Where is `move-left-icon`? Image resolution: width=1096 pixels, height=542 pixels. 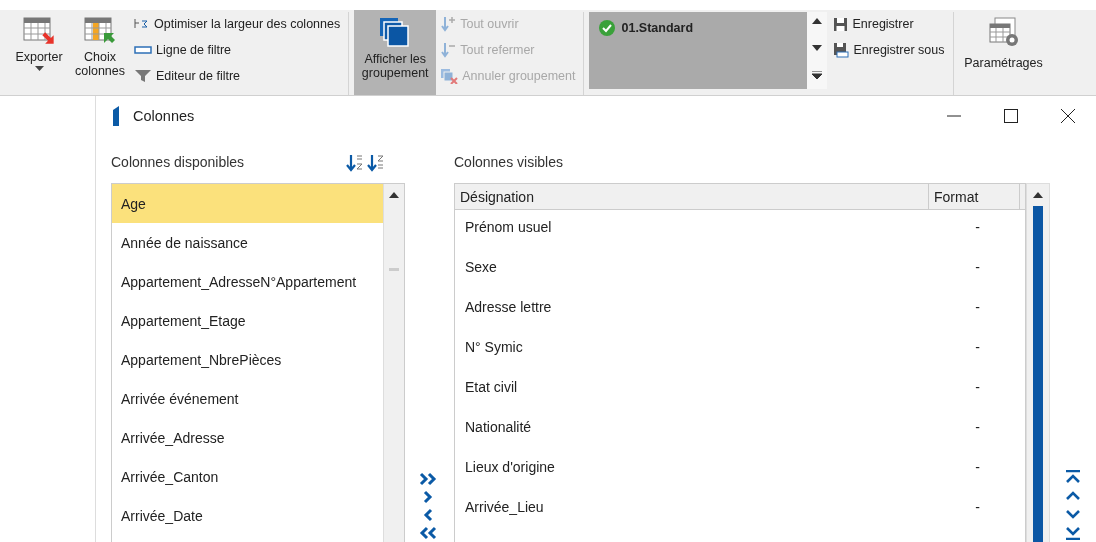
move-left-icon is located at coordinates (427, 515).